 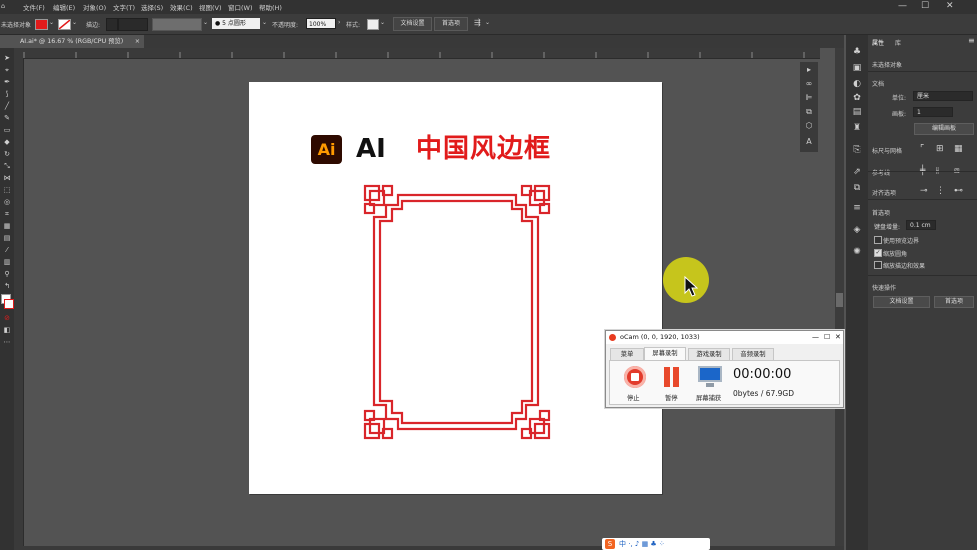 I want to click on mesh-tool-icon: ▦, so click(x=7, y=226).